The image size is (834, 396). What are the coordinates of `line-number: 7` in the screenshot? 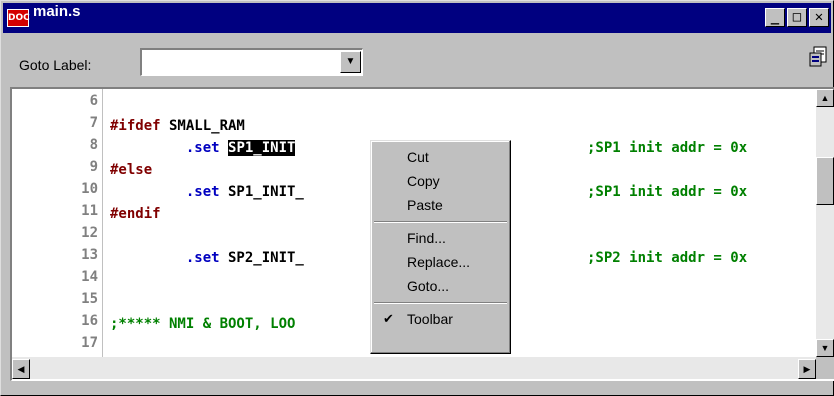 It's located at (93, 123).